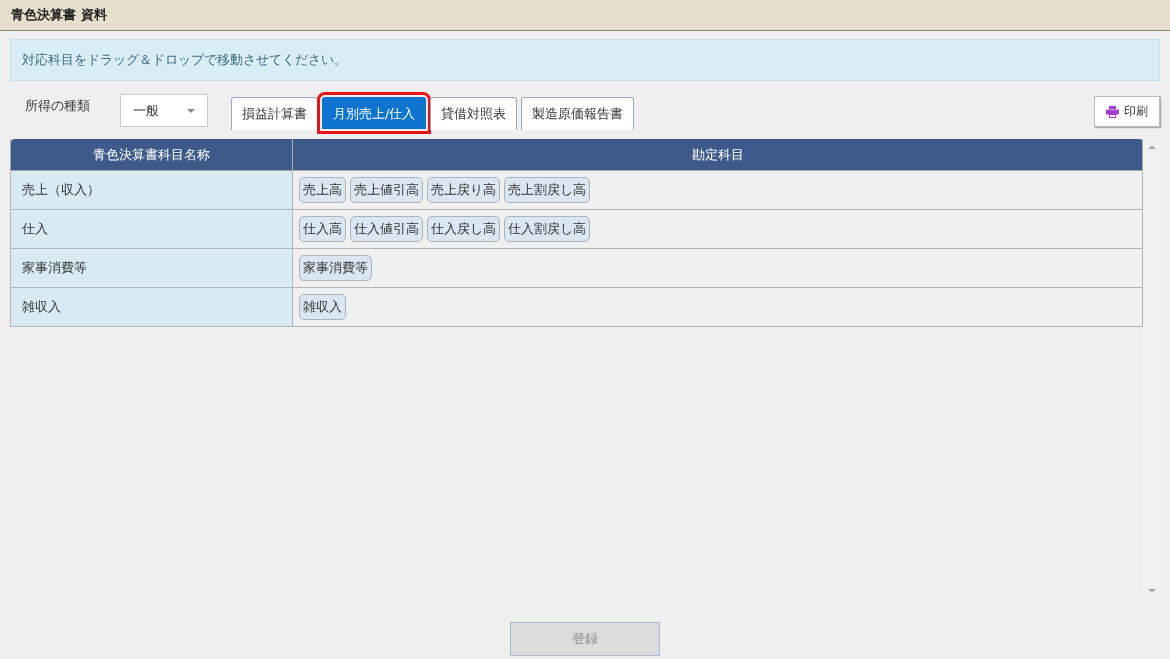 The height and width of the screenshot is (659, 1170). Describe the element at coordinates (578, 113) in the screenshot. I see `tab: 製造原価報告書` at that location.